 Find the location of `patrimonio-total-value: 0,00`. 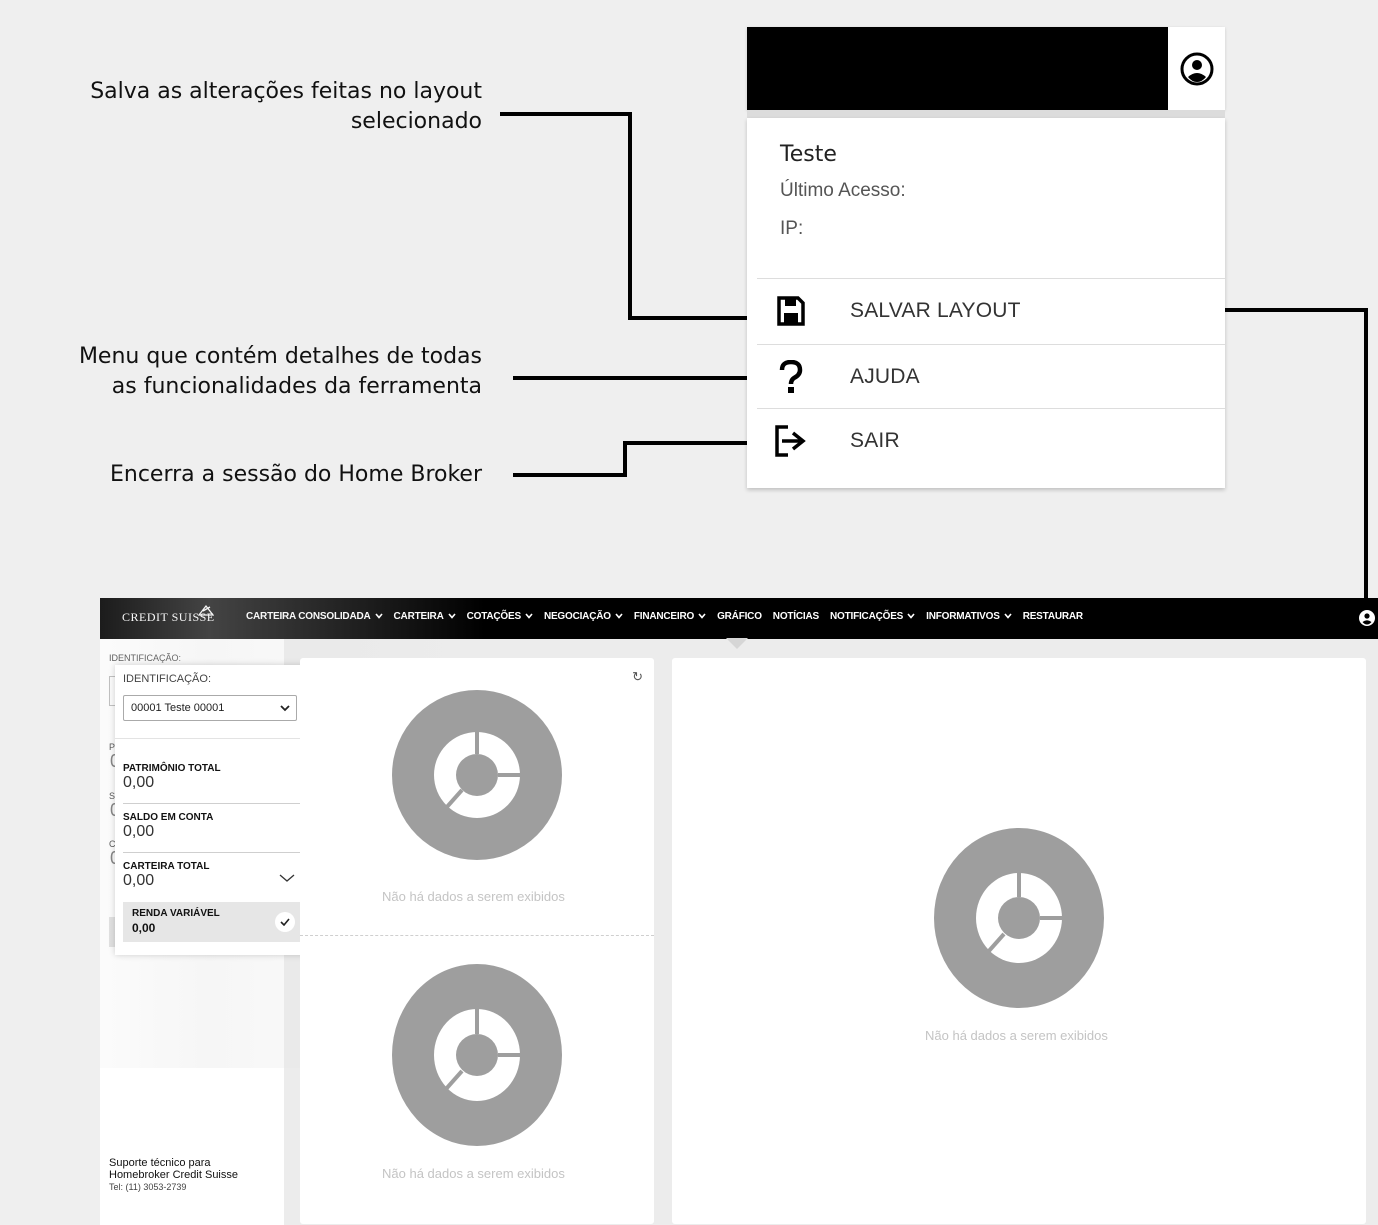

patrimonio-total-value: 0,00 is located at coordinates (139, 782).